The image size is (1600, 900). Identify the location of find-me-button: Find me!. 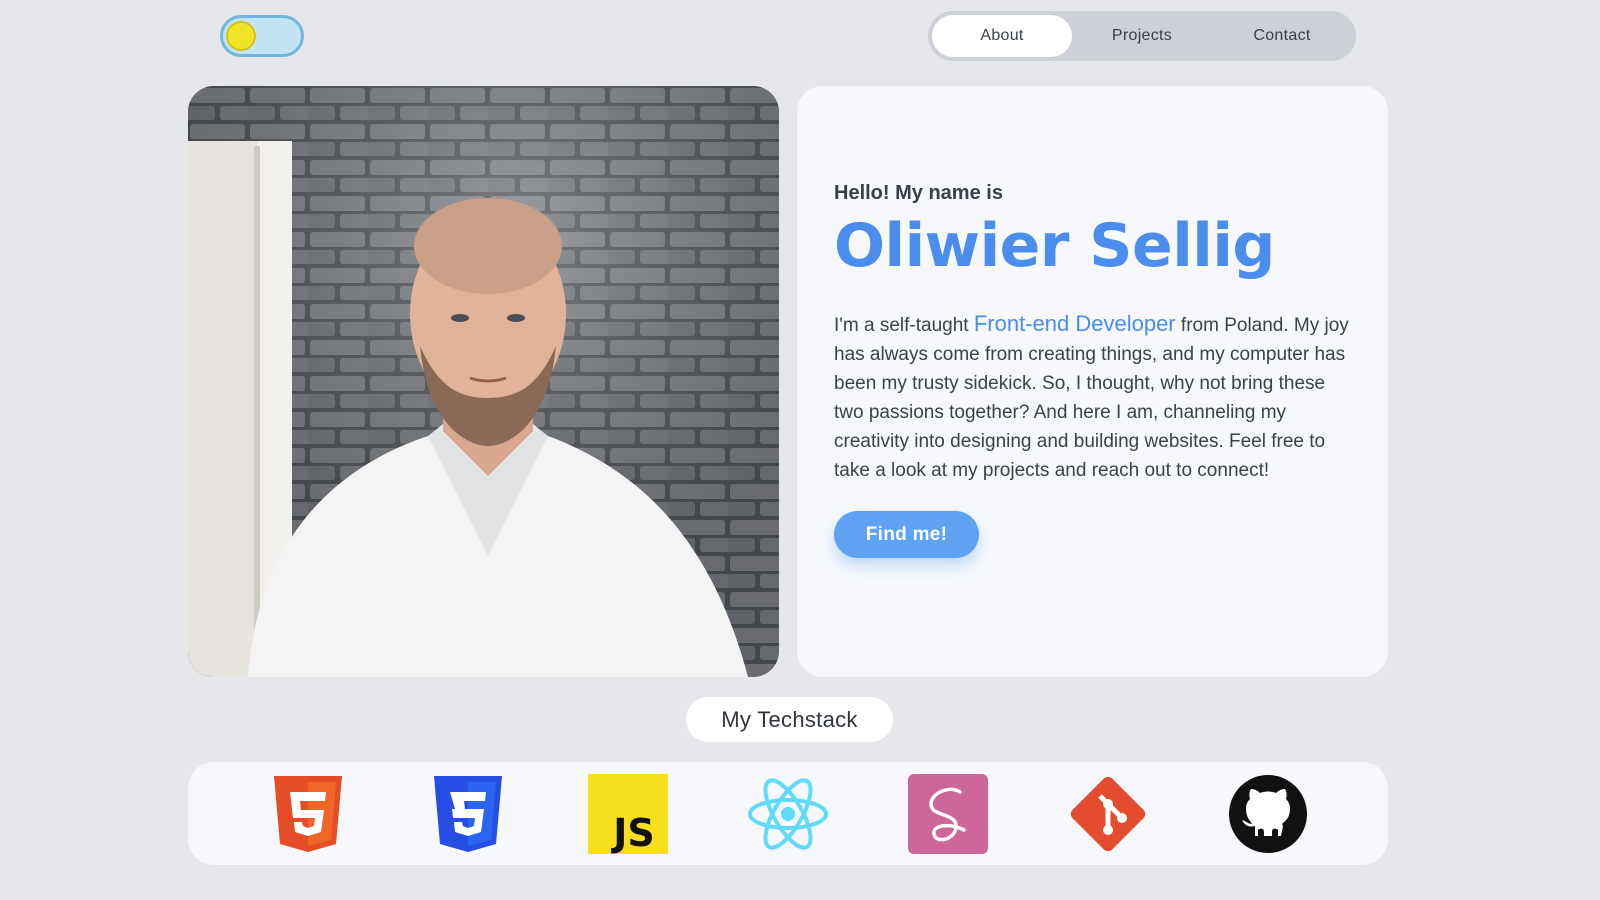
(906, 534).